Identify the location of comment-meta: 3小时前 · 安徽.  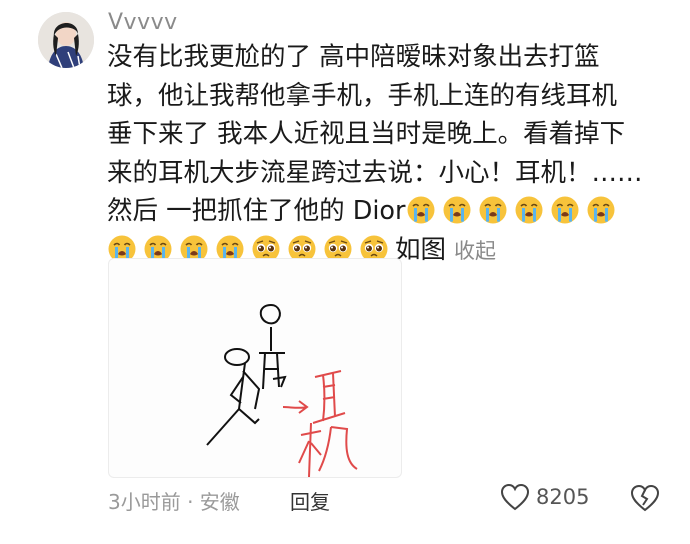
(174, 502).